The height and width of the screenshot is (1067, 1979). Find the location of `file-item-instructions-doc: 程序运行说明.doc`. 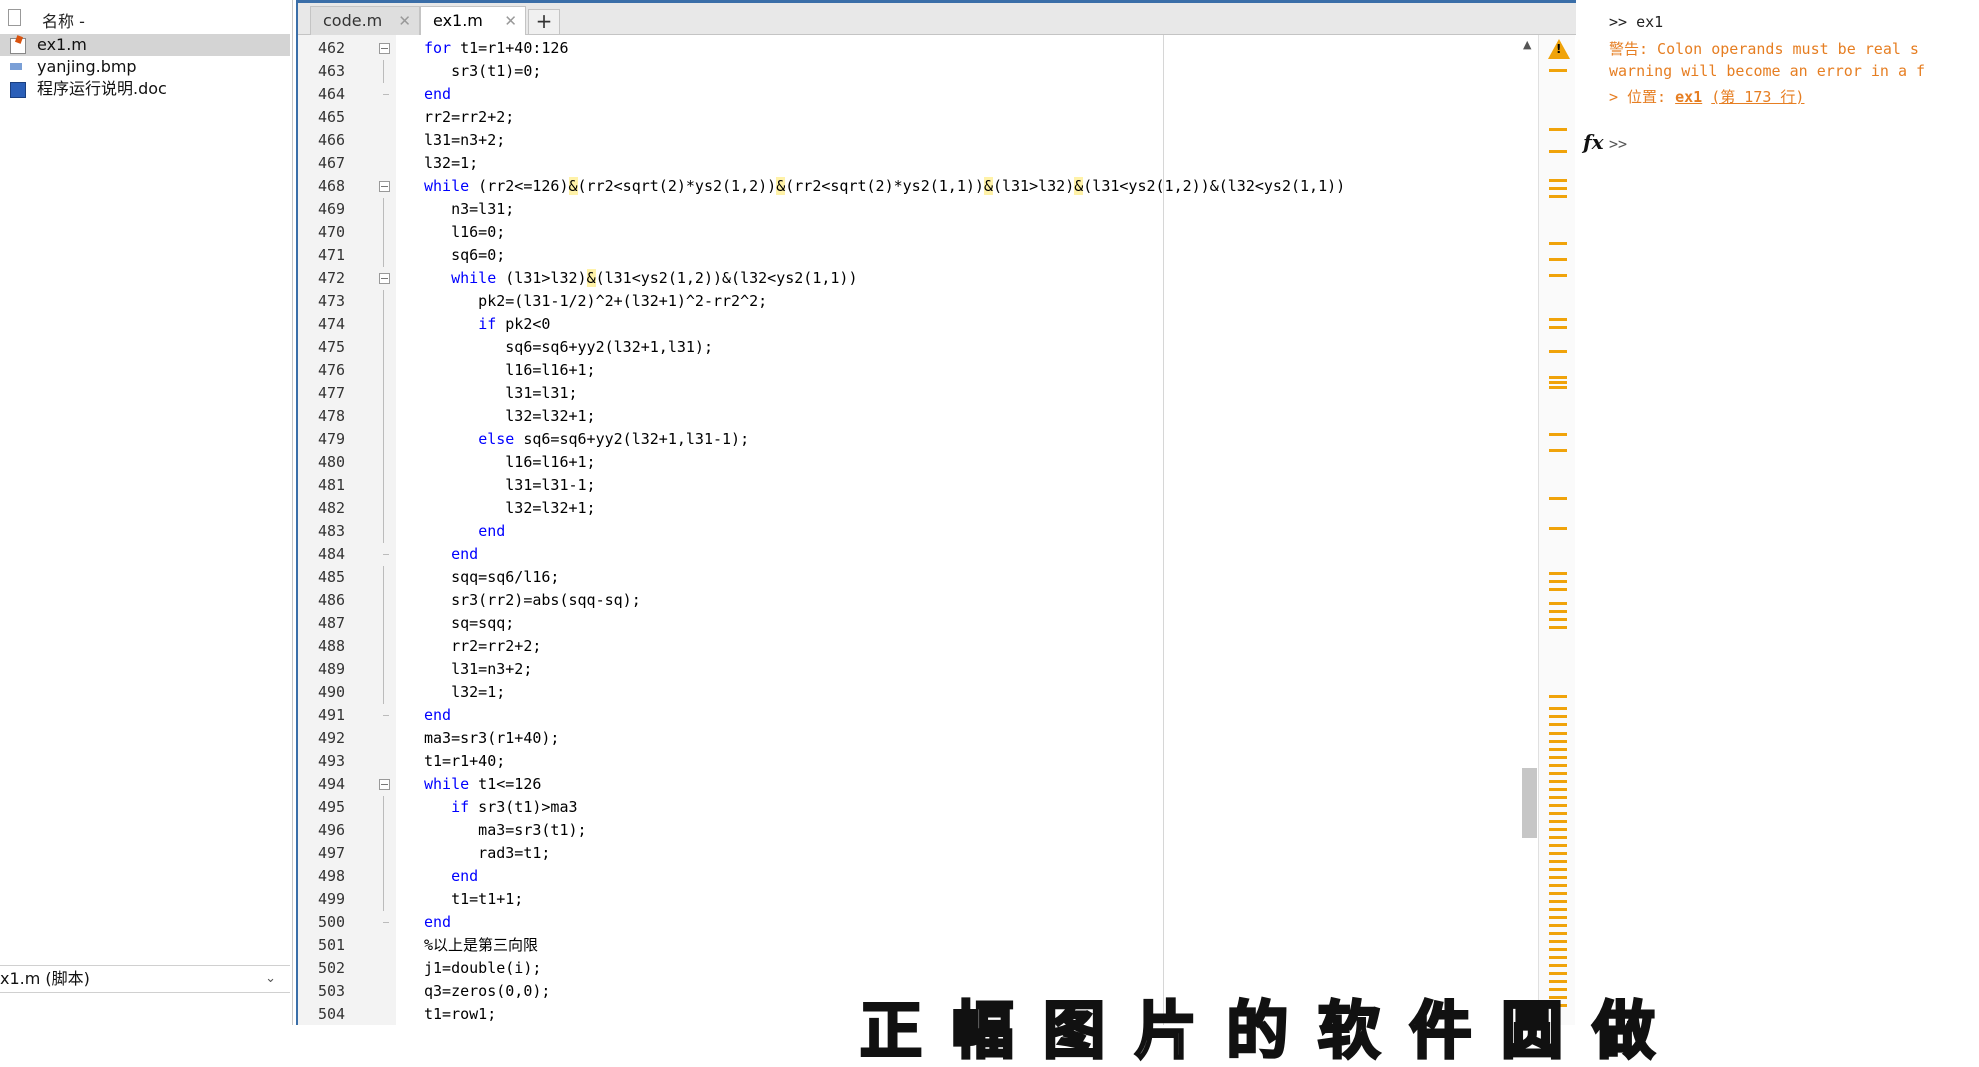

file-item-instructions-doc: 程序运行说明.doc is located at coordinates (146, 89).